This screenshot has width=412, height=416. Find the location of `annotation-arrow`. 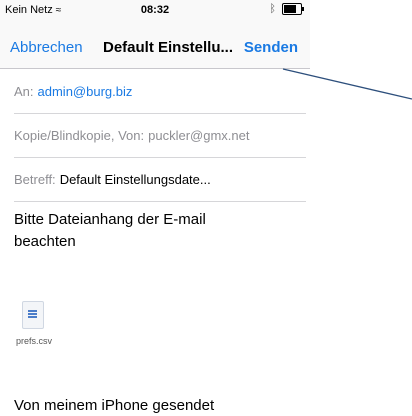

annotation-arrow is located at coordinates (347, 84).